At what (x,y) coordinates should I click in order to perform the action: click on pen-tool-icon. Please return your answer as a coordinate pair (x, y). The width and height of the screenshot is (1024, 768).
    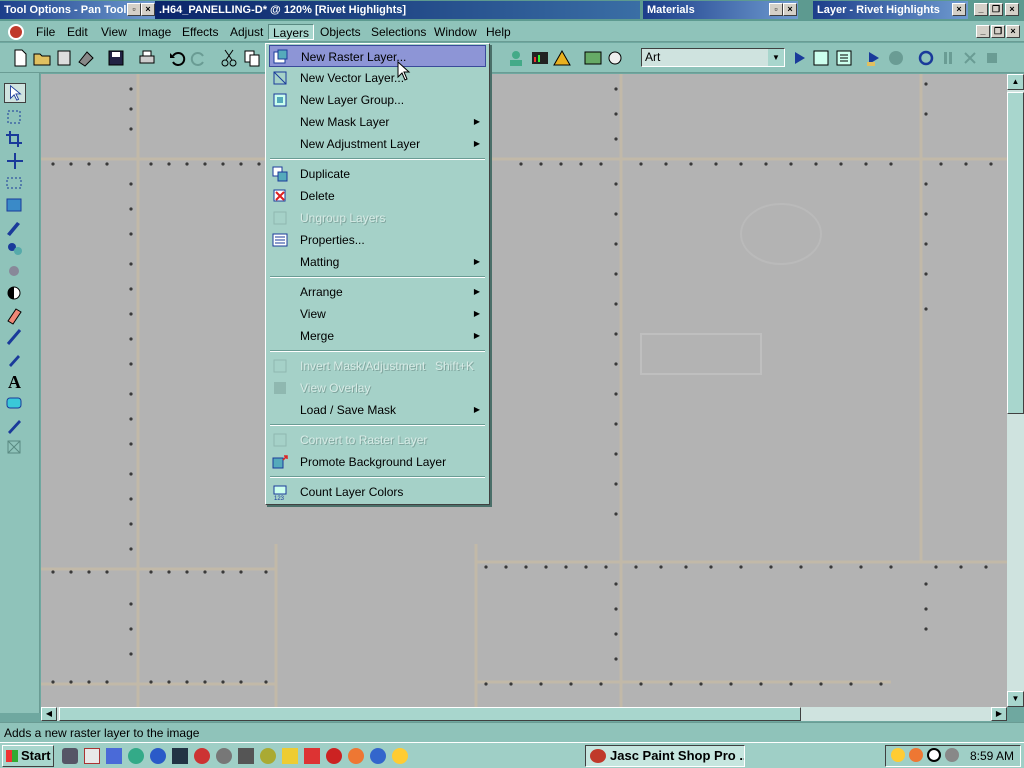
    Looking at the image, I should click on (15, 425).